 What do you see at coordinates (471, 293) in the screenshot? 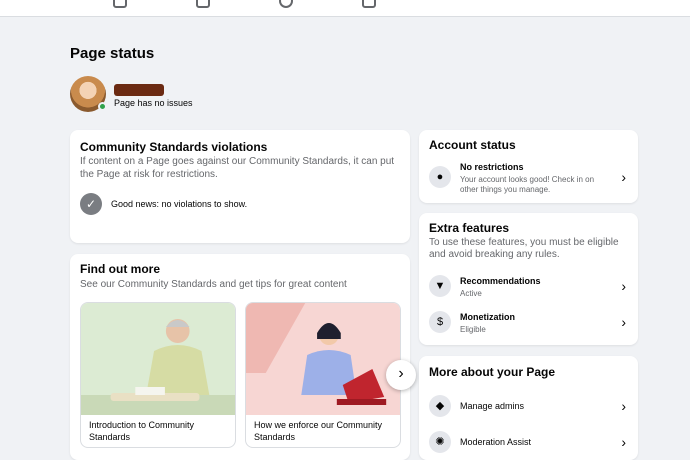
I see `recommendations-status: Active` at bounding box center [471, 293].